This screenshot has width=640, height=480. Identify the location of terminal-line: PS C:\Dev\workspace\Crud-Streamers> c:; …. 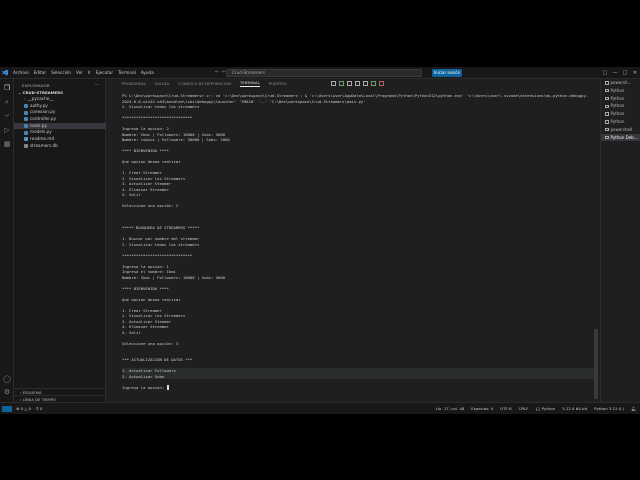
(355, 95).